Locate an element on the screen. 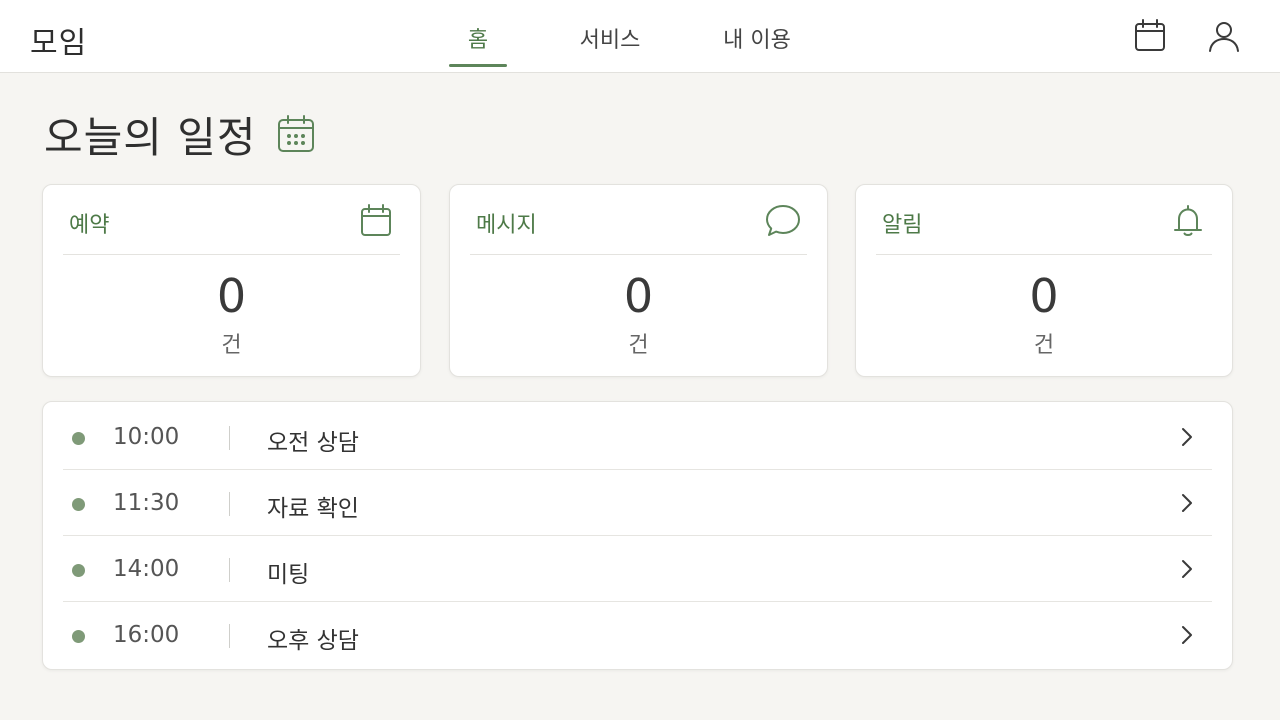  tab-my-usage-label: 내 이용 is located at coordinates (757, 40).